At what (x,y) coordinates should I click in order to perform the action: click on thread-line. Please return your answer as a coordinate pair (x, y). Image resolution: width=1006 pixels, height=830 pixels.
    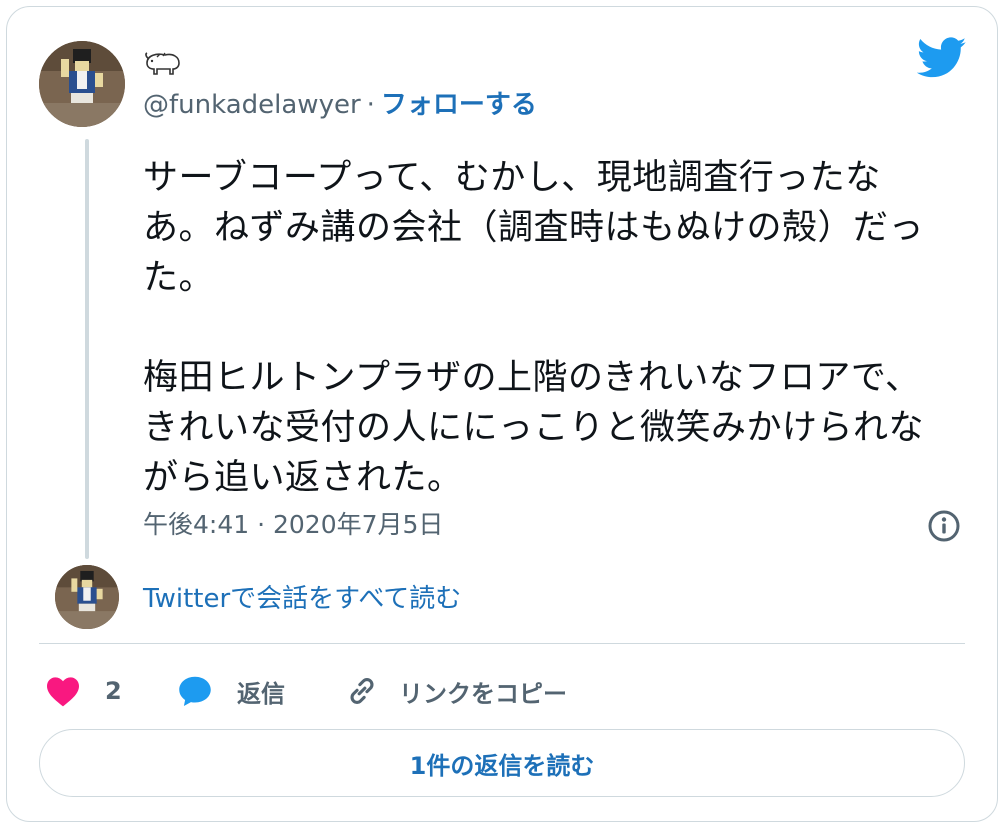
    Looking at the image, I should click on (87, 349).